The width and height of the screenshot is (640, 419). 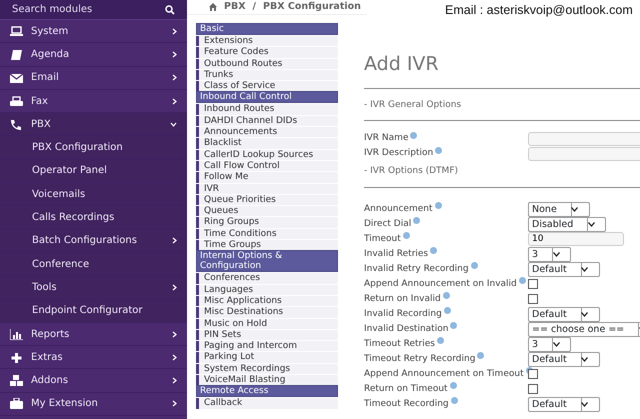 What do you see at coordinates (559, 209) in the screenshot?
I see `dropdown: None` at bounding box center [559, 209].